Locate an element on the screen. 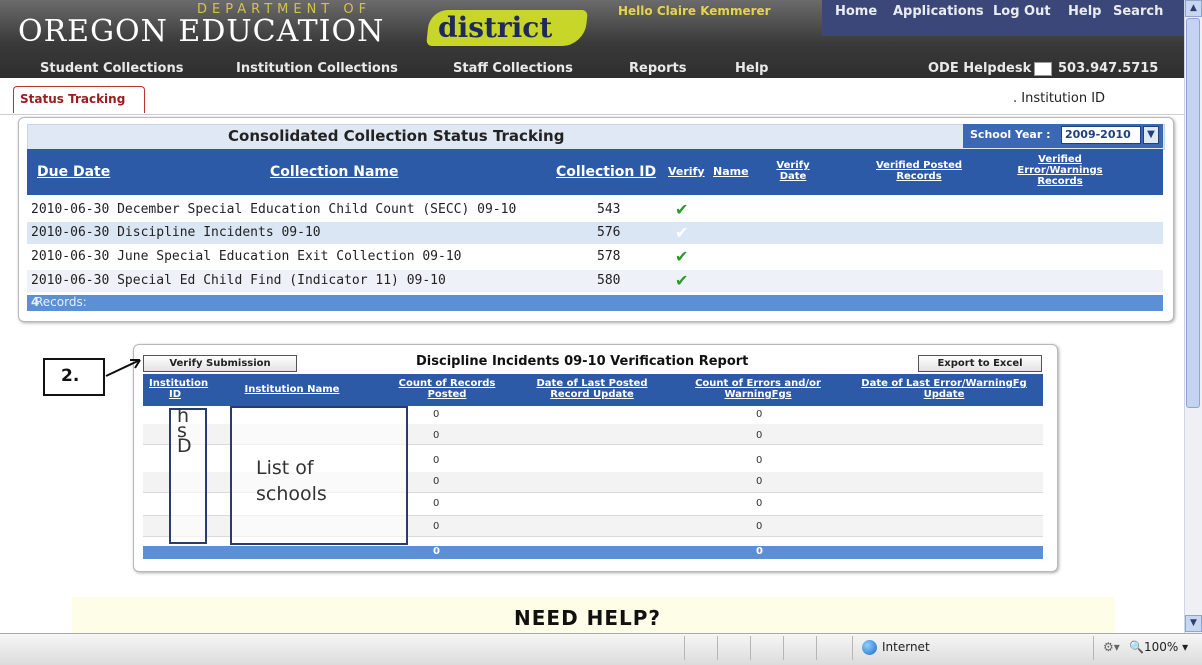 This screenshot has width=1202, height=665. consolidated-title: Consolidated Collection Status Tracking is located at coordinates (396, 136).